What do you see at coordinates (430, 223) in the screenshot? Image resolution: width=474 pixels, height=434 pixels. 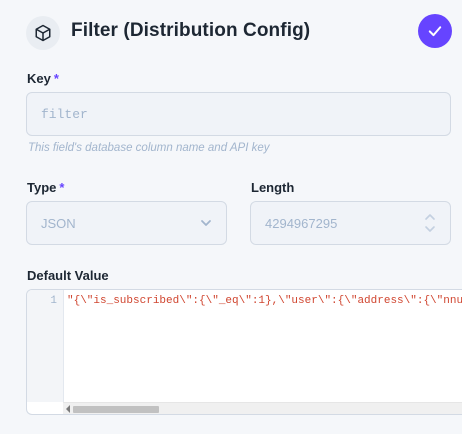 I see `stepper-arrows-icon` at bounding box center [430, 223].